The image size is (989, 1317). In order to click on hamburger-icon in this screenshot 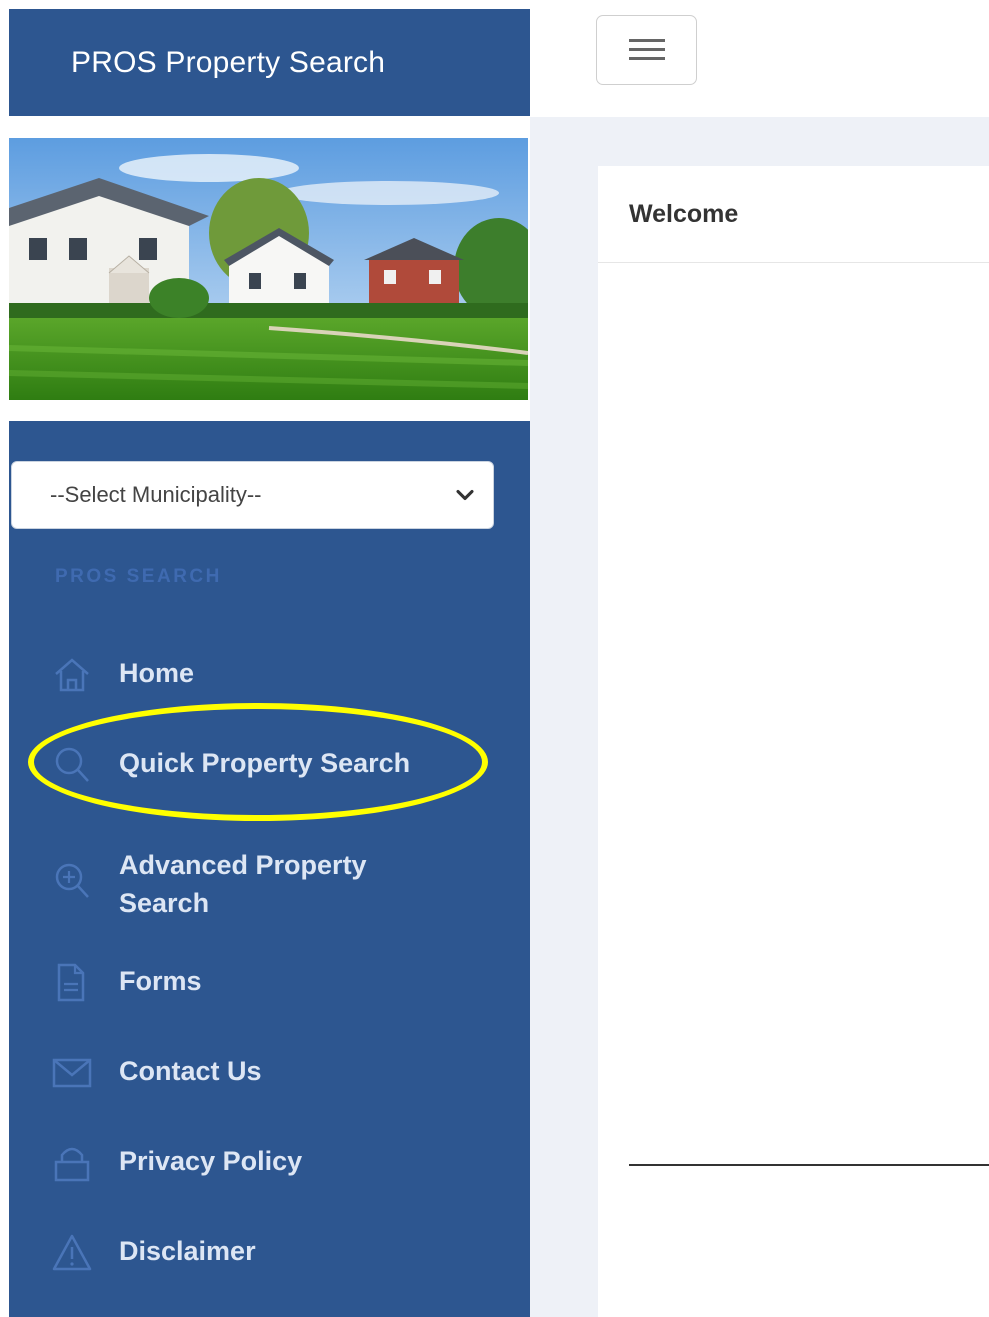, I will do `click(646, 49)`.